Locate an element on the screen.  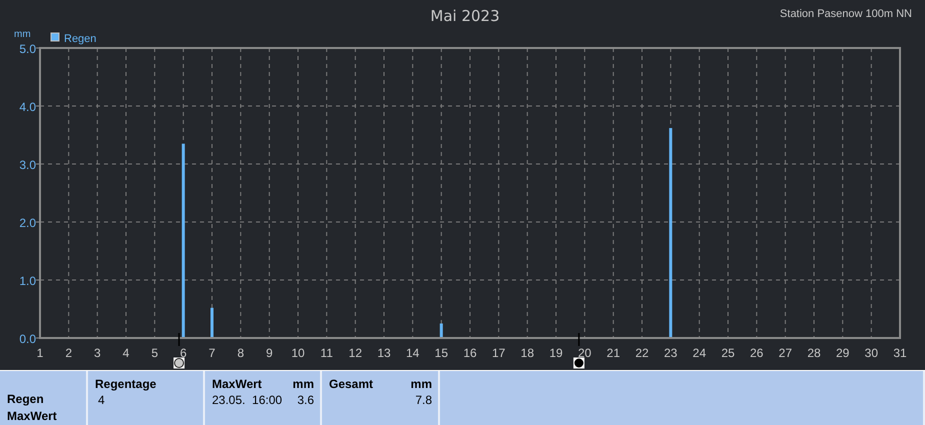
column-title: MaxWert is located at coordinates (237, 384).